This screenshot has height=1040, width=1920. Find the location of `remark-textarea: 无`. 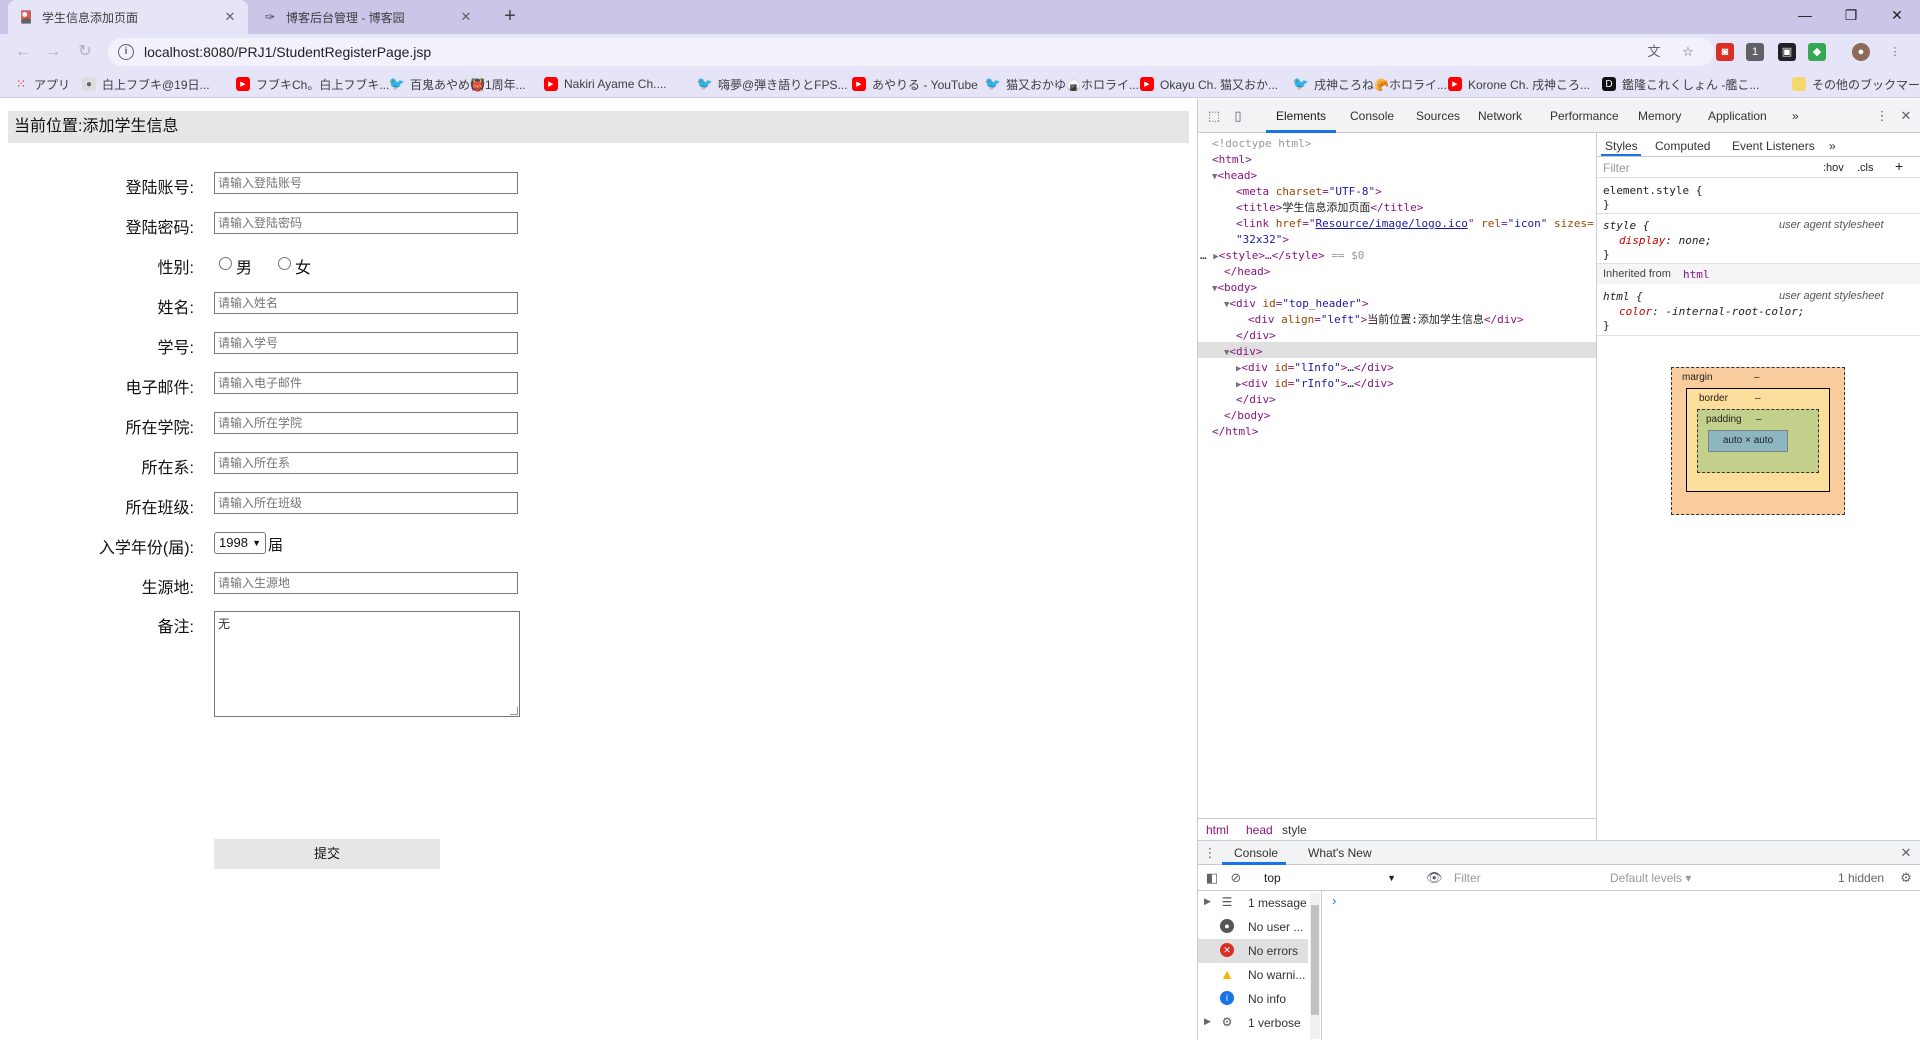

remark-textarea: 无 is located at coordinates (367, 664).